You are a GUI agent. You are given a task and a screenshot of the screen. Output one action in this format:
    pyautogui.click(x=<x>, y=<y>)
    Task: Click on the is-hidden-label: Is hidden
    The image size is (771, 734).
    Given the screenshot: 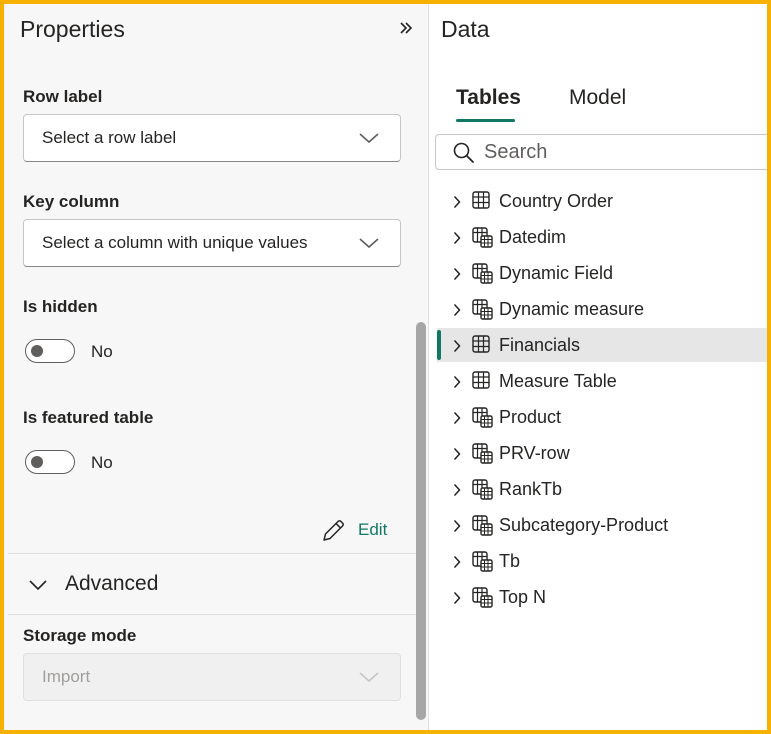 What is the action you would take?
    pyautogui.click(x=60, y=306)
    